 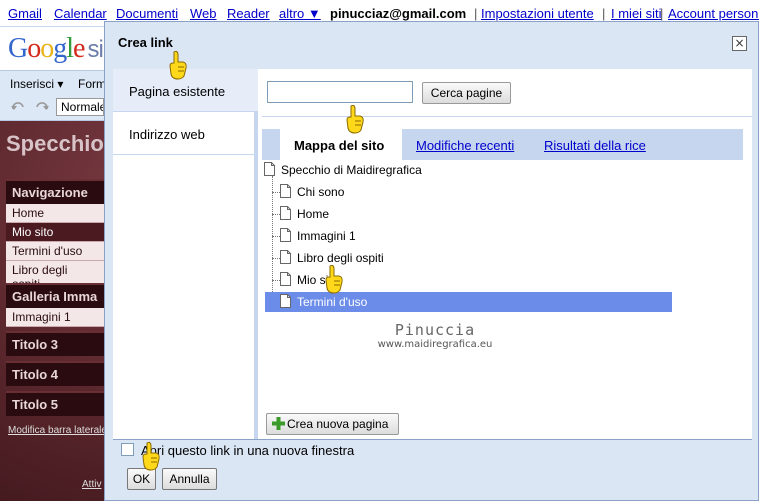 What do you see at coordinates (92, 84) in the screenshot?
I see `format-menu: Form` at bounding box center [92, 84].